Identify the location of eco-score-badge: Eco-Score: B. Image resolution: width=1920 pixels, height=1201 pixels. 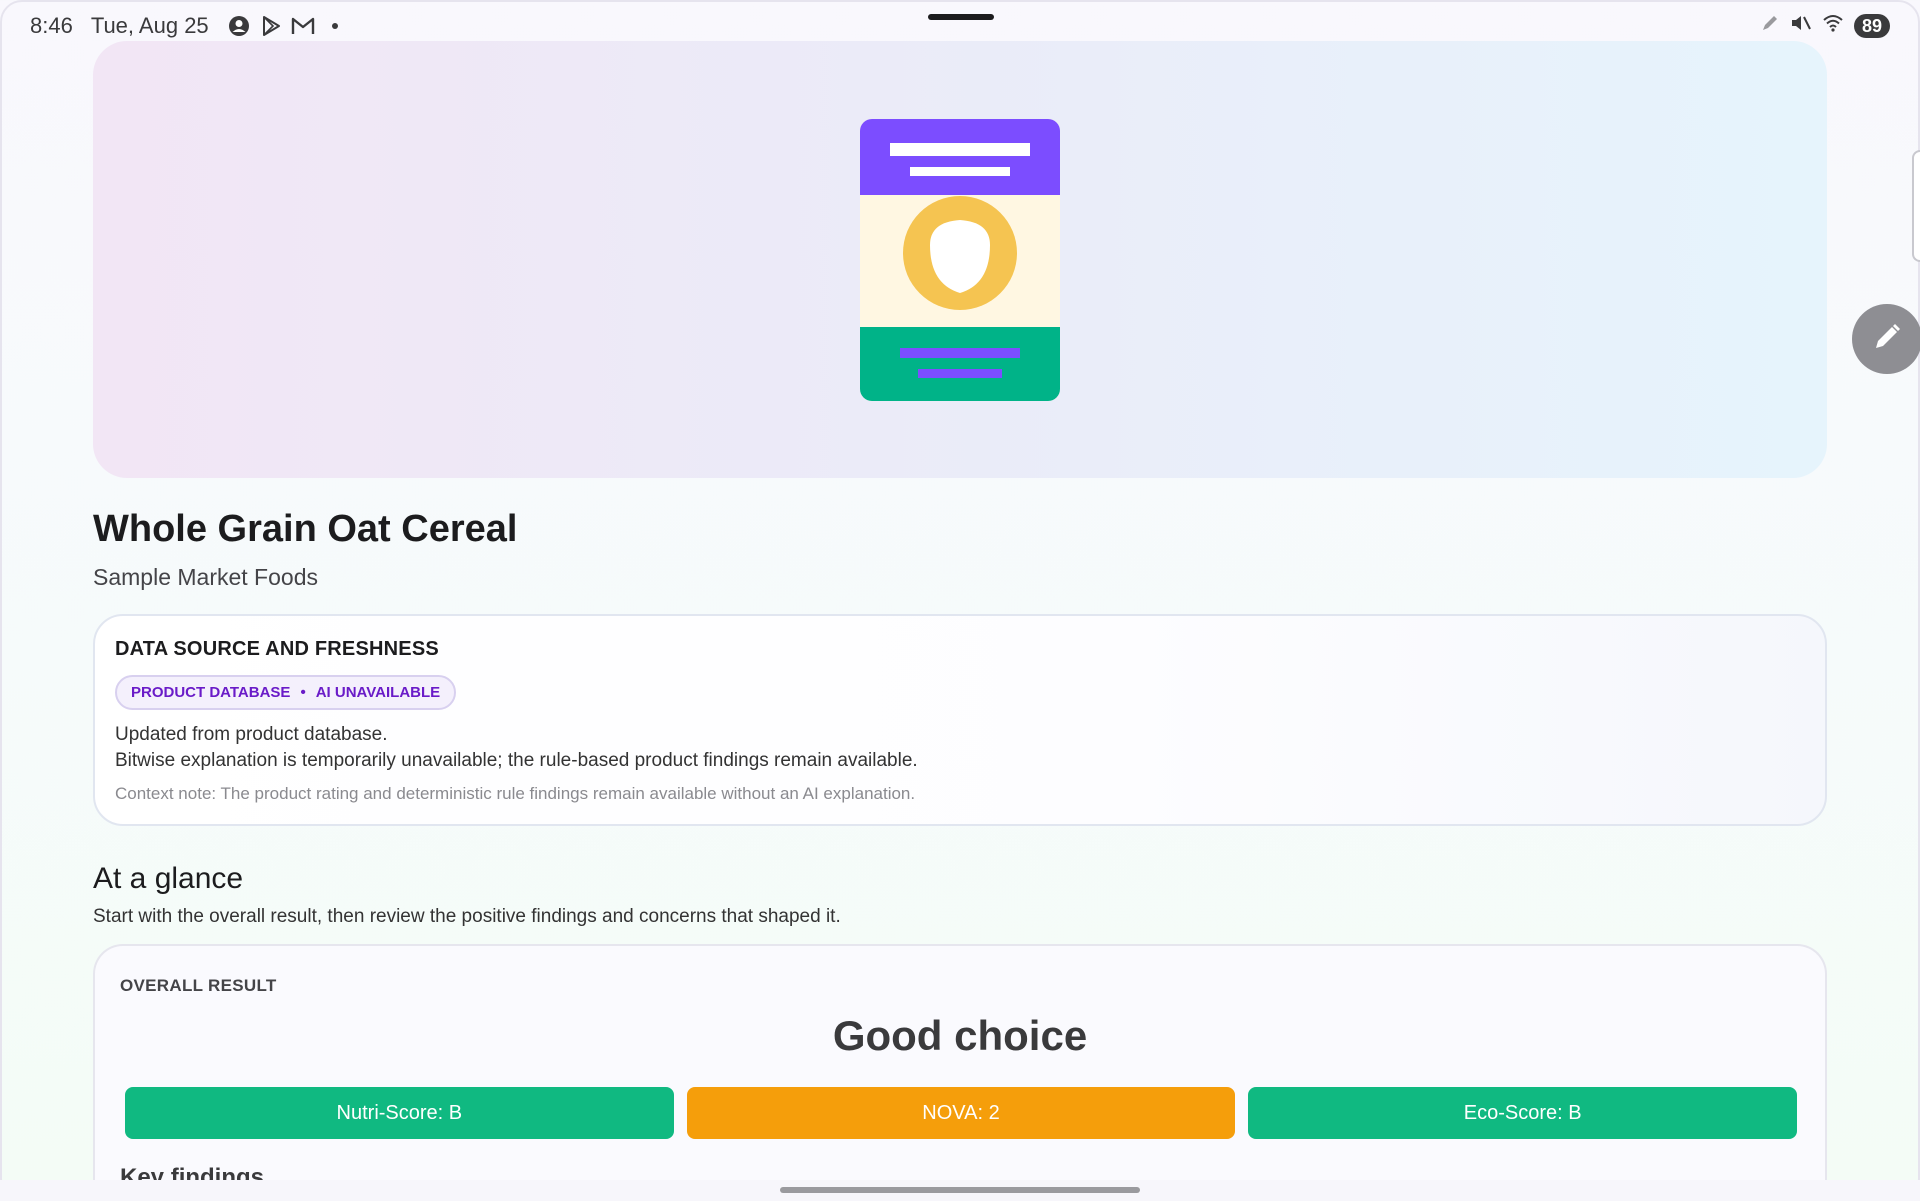
(1523, 1113).